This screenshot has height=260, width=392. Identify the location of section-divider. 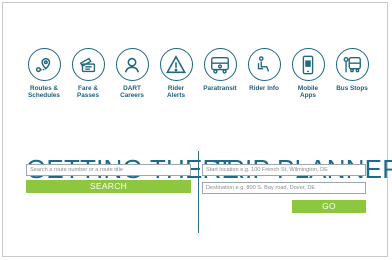
(198, 192).